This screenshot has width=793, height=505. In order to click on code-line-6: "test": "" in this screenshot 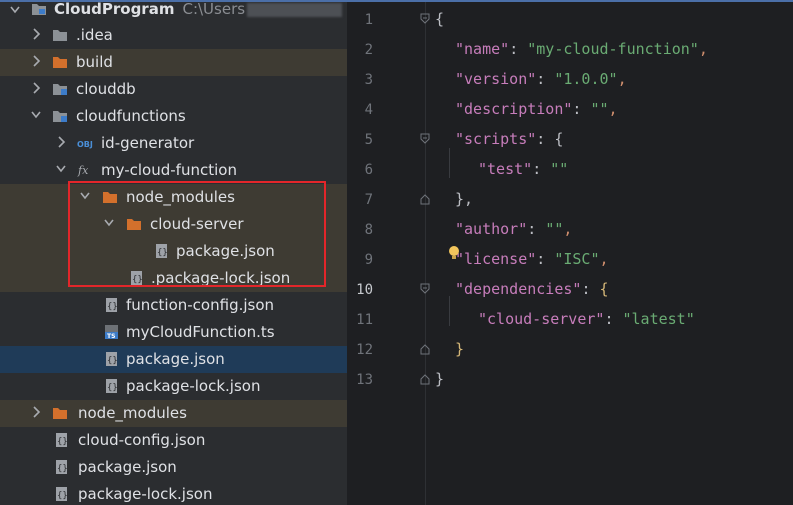, I will do `click(523, 169)`.